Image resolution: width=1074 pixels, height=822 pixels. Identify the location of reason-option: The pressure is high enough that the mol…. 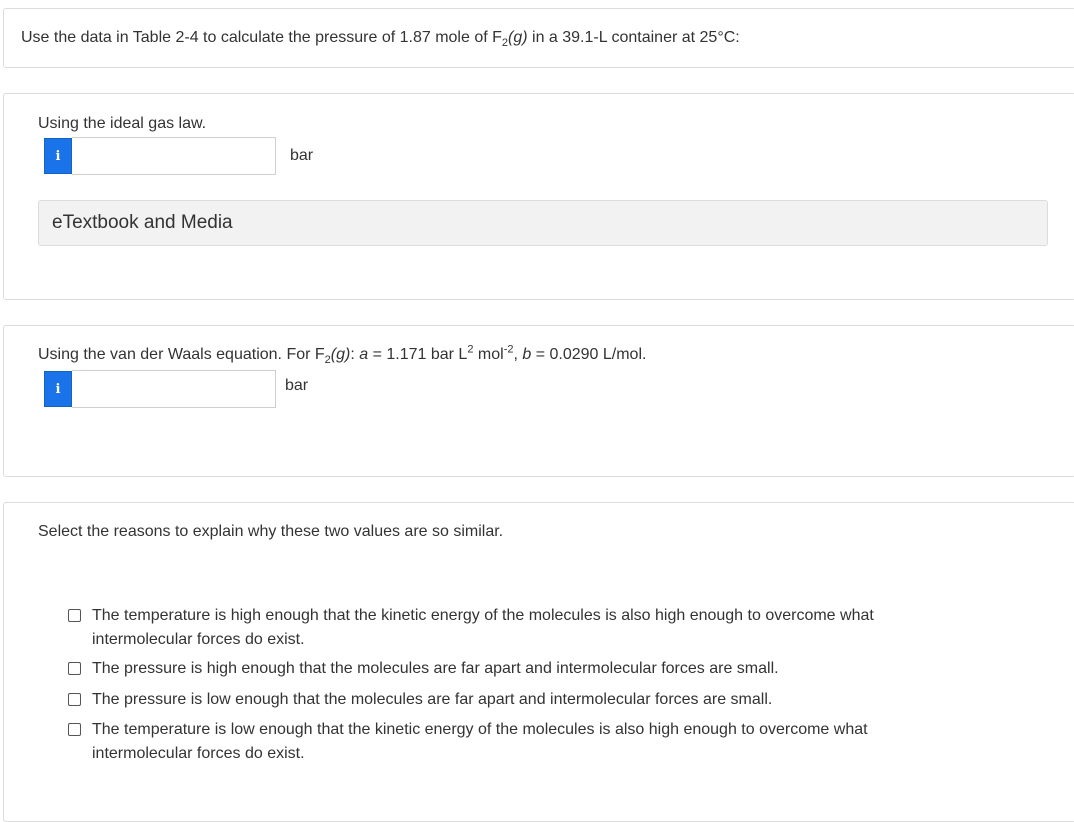
(528, 669).